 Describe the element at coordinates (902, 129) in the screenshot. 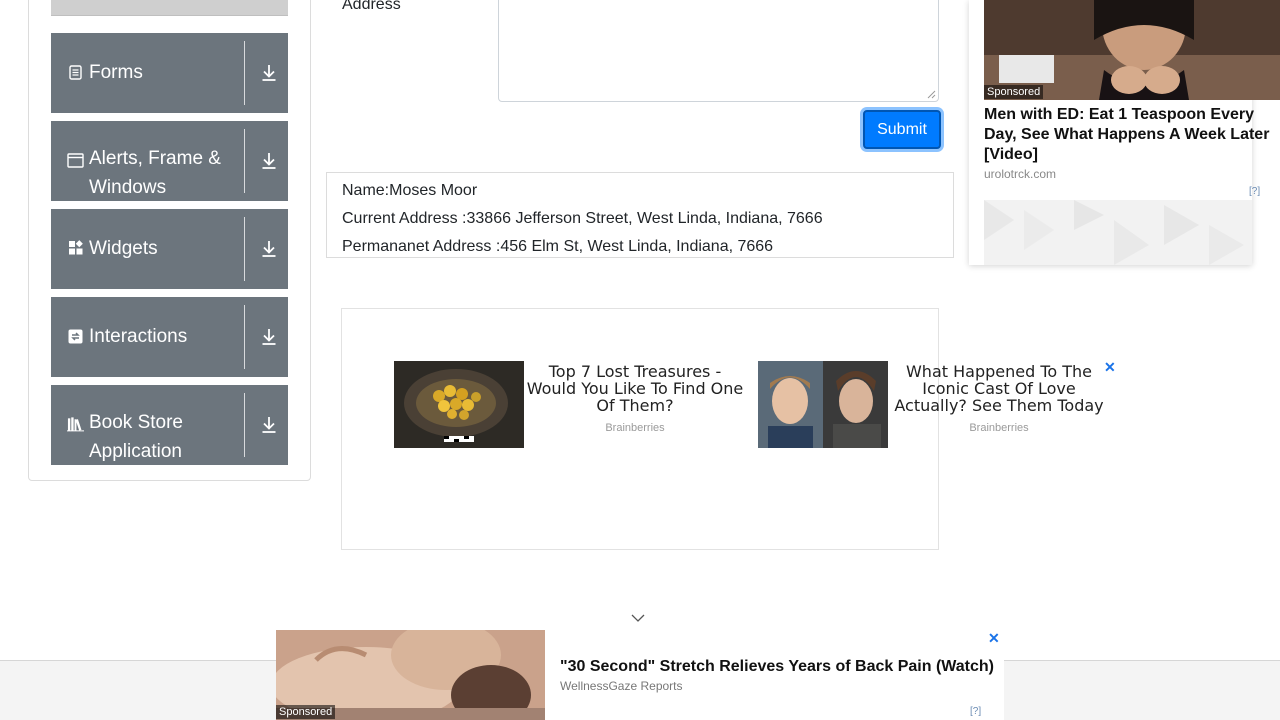

I see `submit-button: Submit` at that location.